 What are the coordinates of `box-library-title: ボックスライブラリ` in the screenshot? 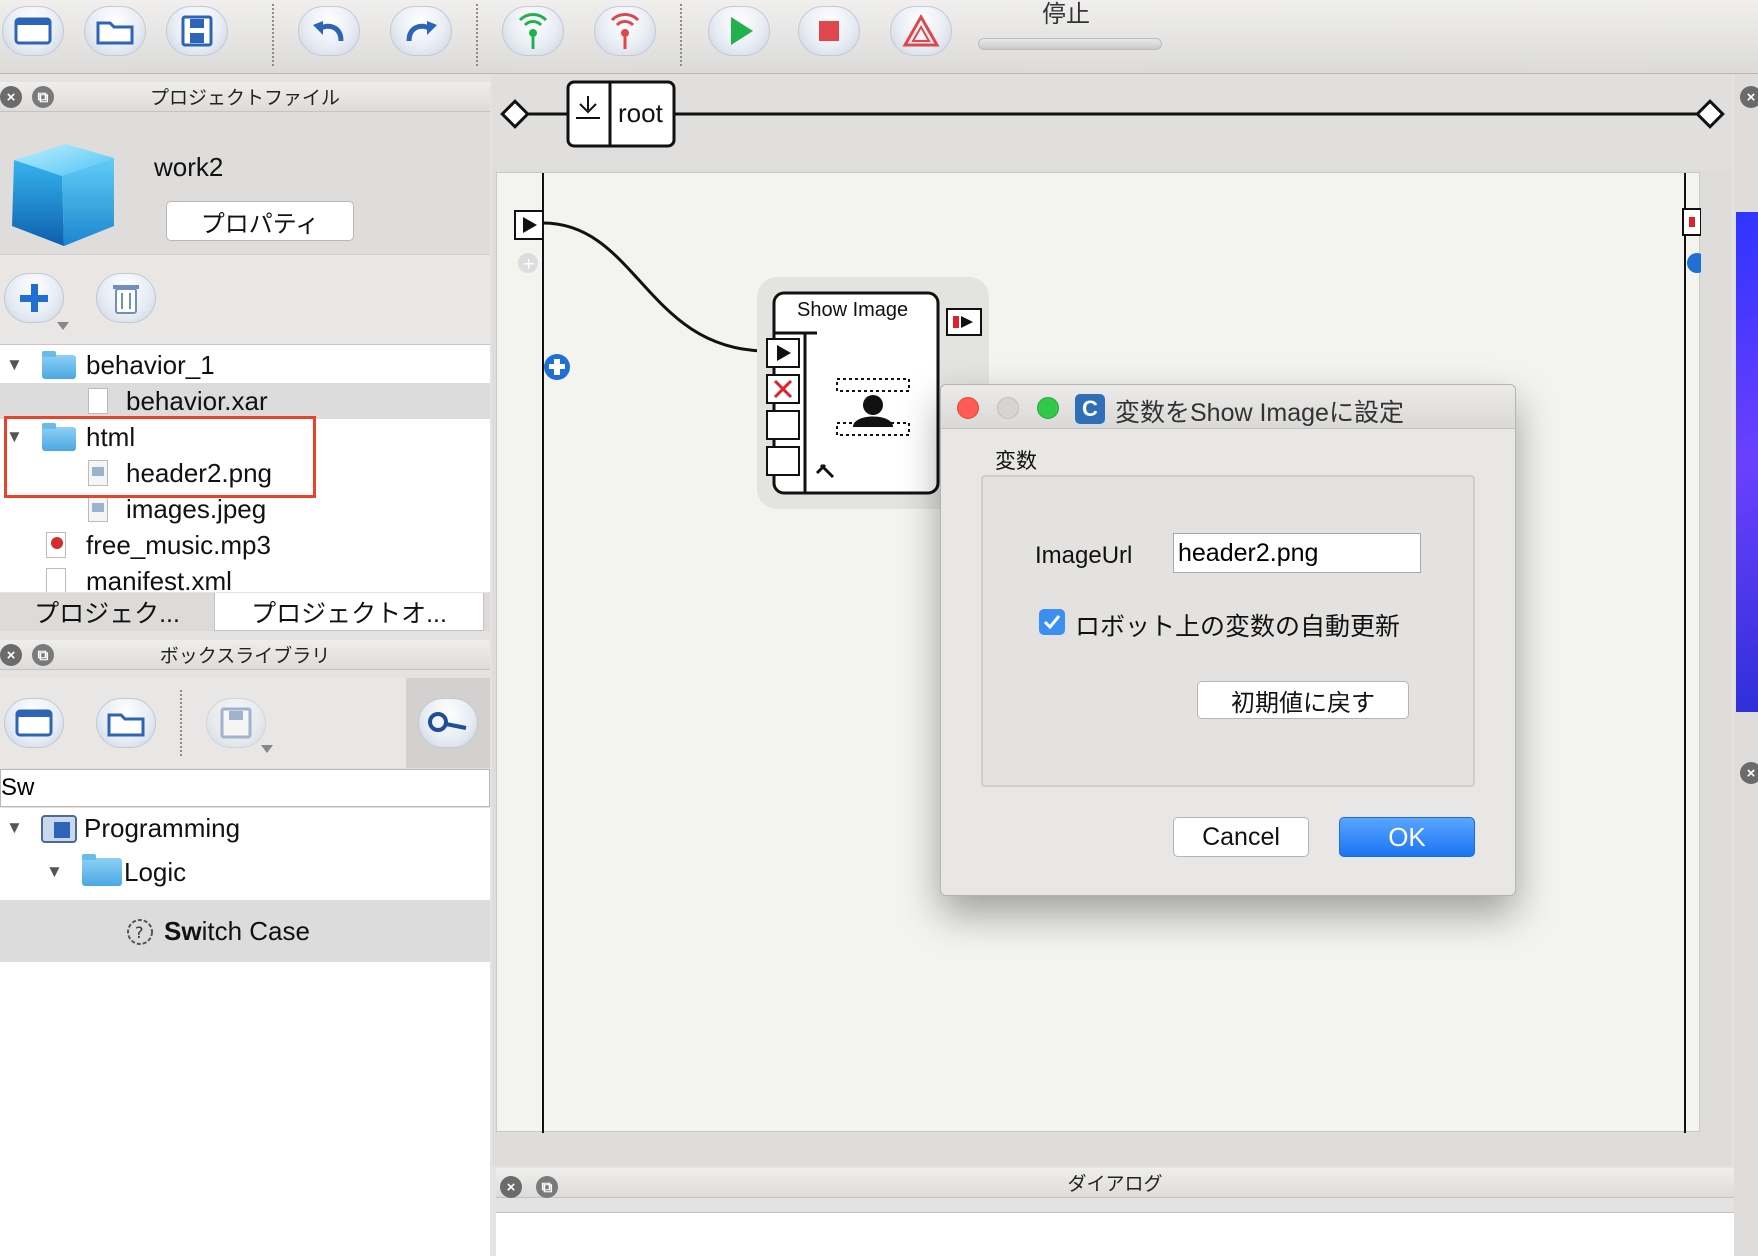 It's located at (245, 655).